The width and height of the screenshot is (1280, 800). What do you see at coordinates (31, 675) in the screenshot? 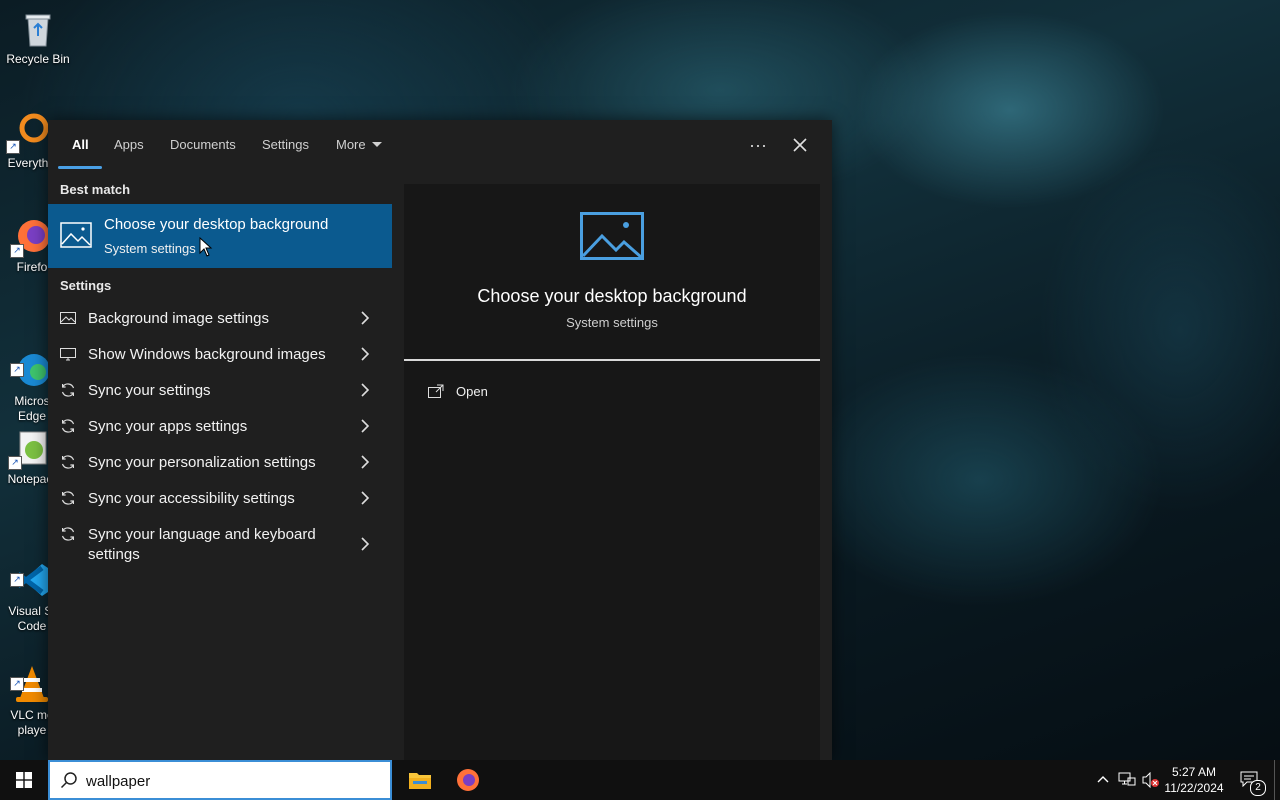
I see `vlc-icon: ↗` at bounding box center [31, 675].